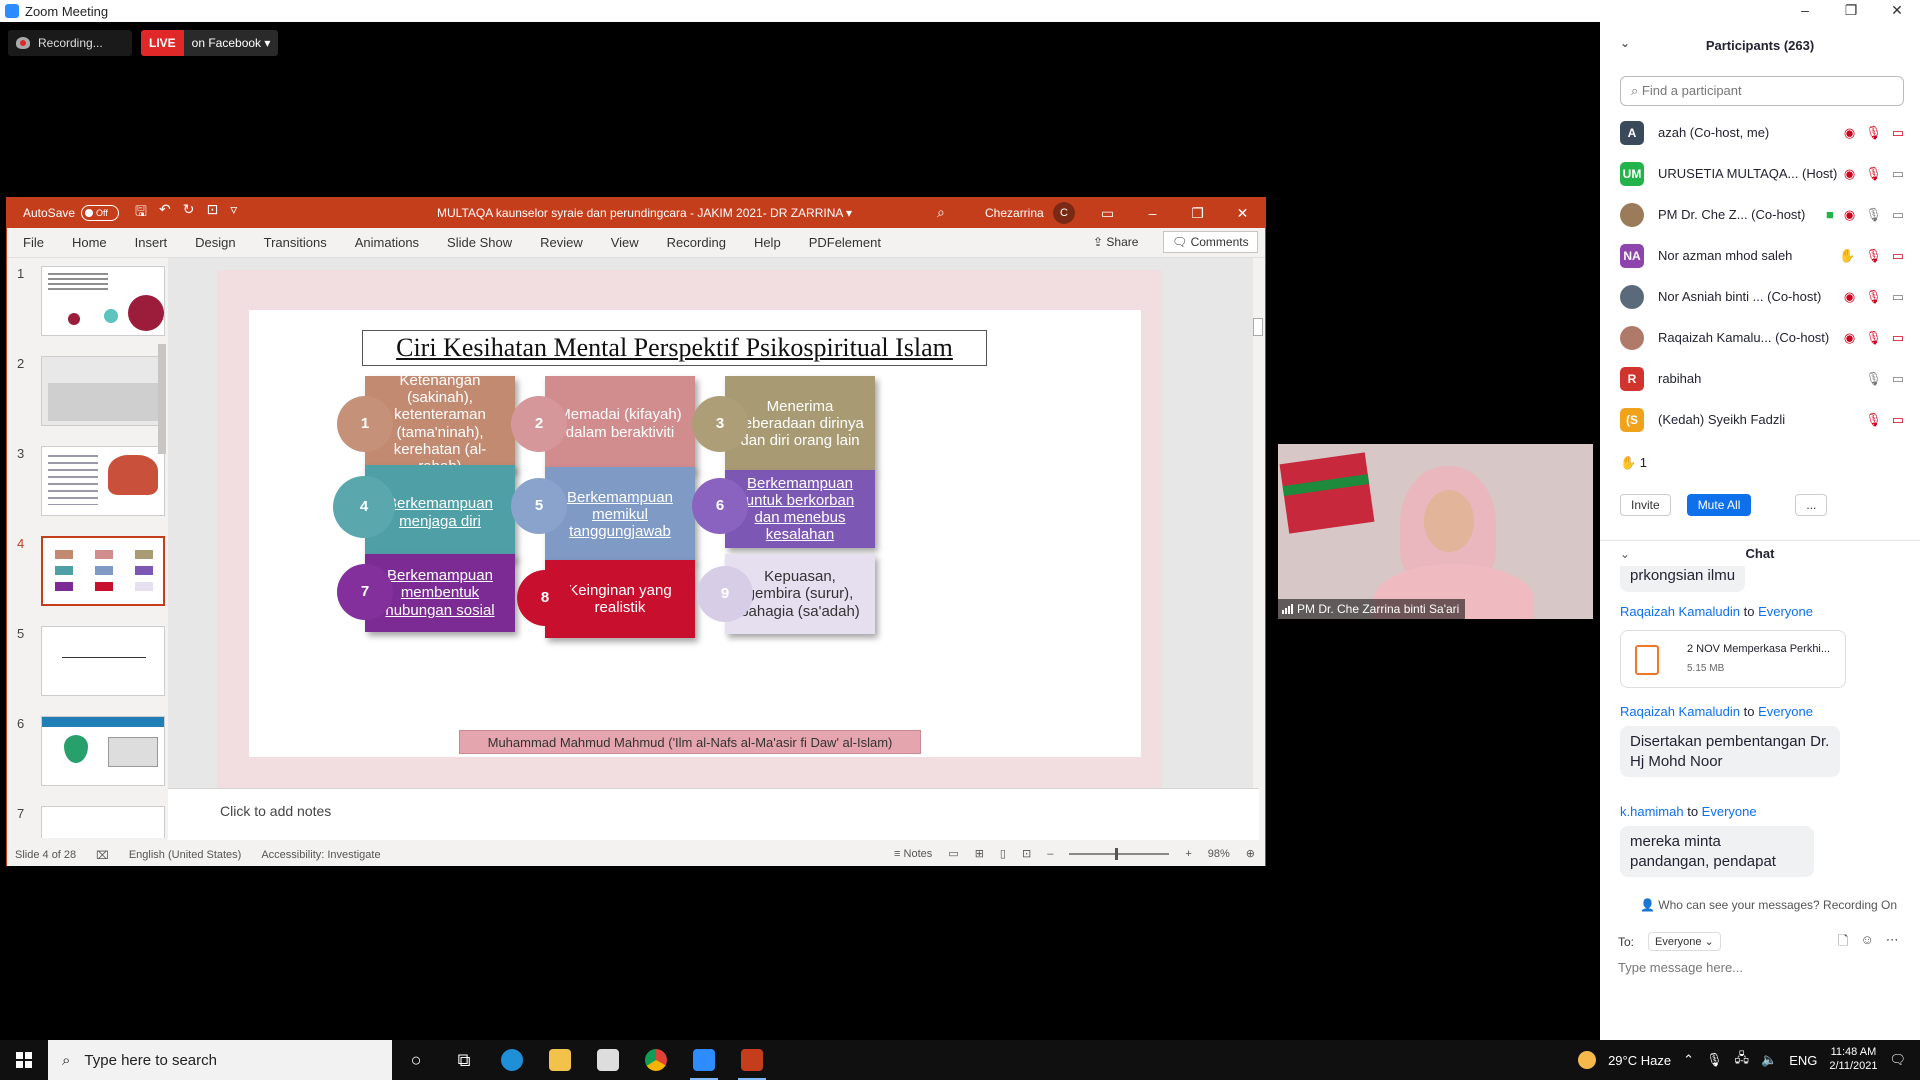  Describe the element at coordinates (620, 514) in the screenshot. I see `trait-card-5: Berkemampuan memikul tanggungjawab` at that location.